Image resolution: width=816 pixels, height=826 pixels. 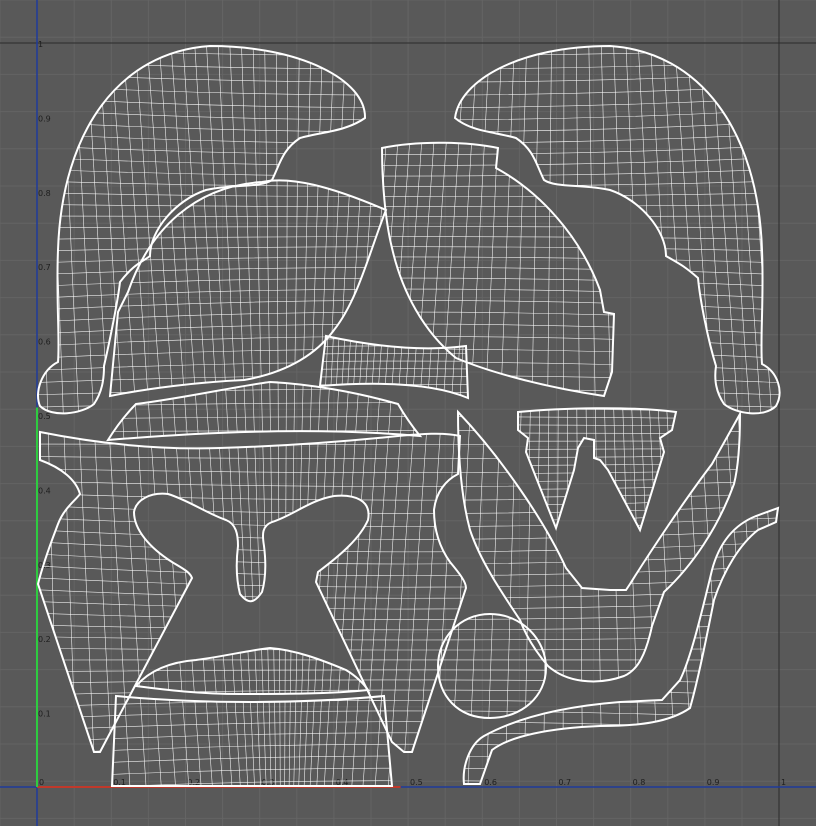 What do you see at coordinates (44, 490) in the screenshot?
I see `v-tick-label: 0.4` at bounding box center [44, 490].